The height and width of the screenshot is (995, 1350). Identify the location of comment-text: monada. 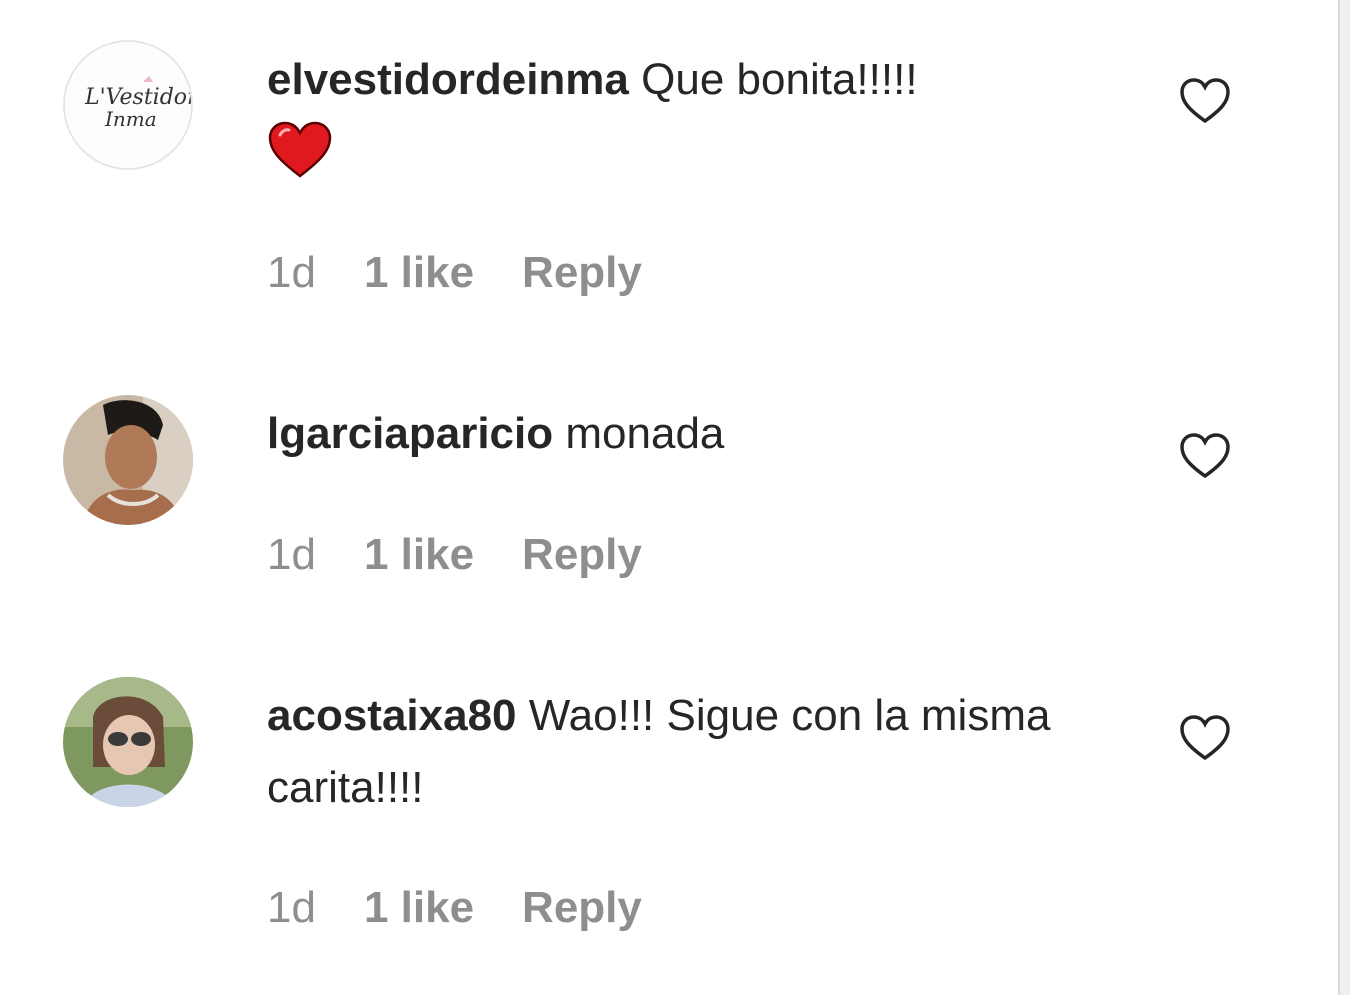
(645, 433).